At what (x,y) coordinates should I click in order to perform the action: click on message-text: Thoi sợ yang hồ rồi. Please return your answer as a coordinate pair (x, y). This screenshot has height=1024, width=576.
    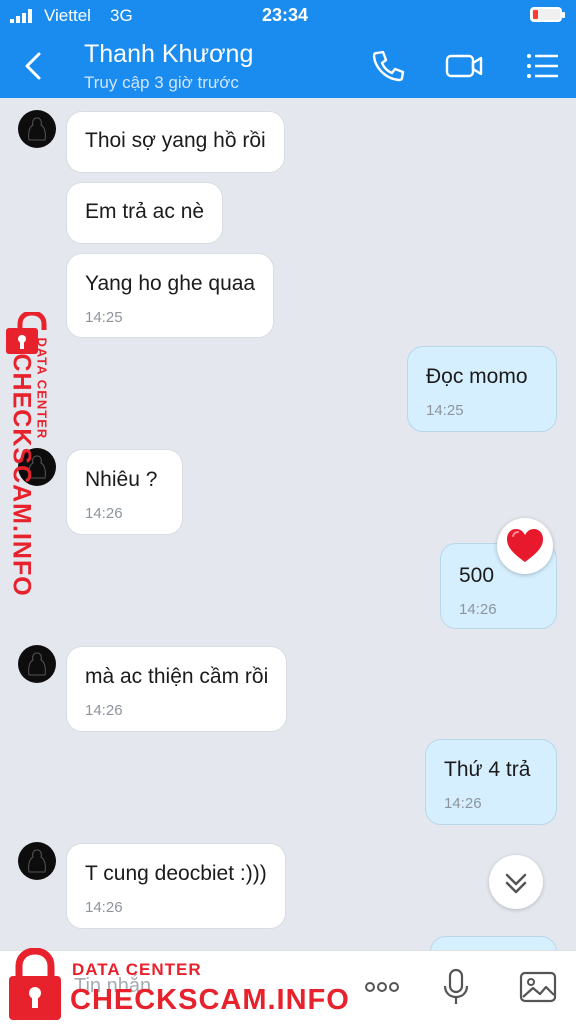
    Looking at the image, I should click on (175, 140).